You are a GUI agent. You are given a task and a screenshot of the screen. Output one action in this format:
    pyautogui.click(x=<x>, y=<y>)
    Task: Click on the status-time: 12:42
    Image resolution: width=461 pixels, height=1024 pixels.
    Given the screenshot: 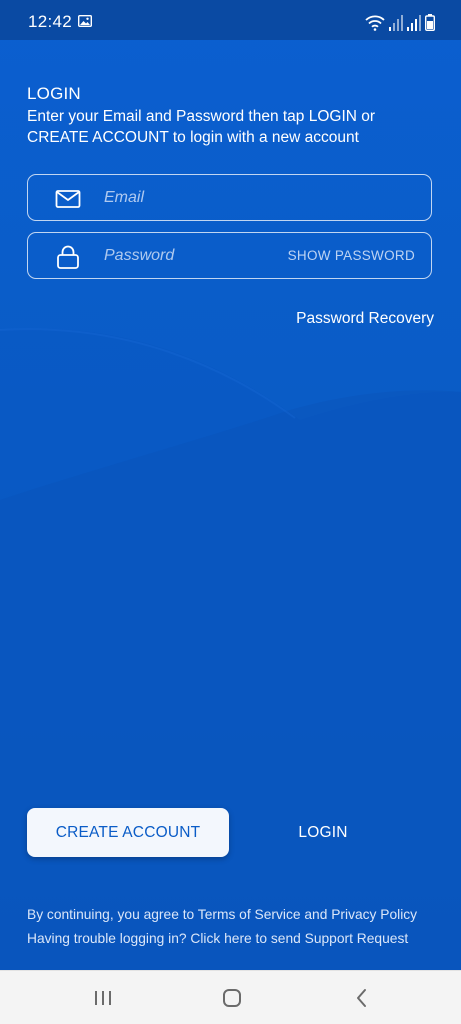 What is the action you would take?
    pyautogui.click(x=50, y=21)
    